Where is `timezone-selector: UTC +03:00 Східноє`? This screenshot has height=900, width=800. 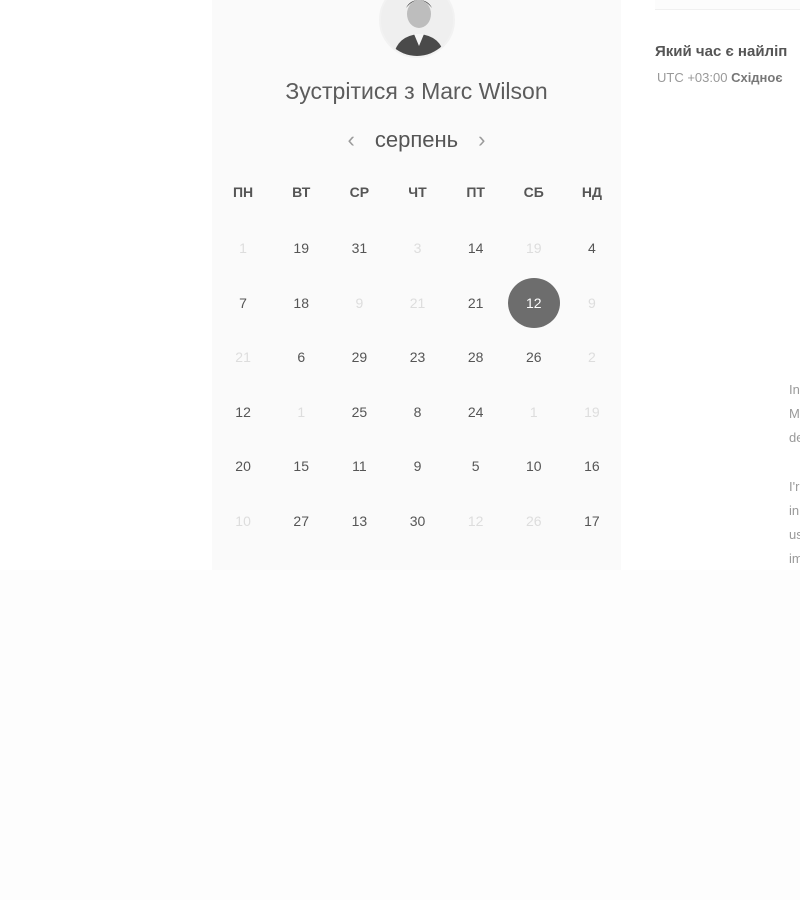 timezone-selector: UTC +03:00 Східноє is located at coordinates (720, 77).